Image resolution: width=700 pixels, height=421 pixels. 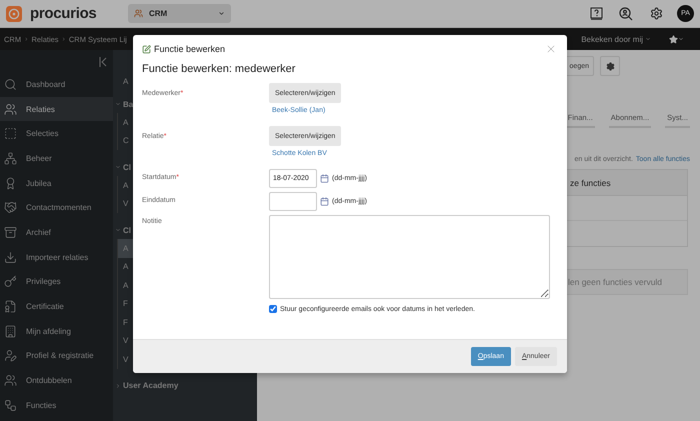 What do you see at coordinates (616, 39) in the screenshot?
I see `recently-viewed-menu: Bekeken door mij` at bounding box center [616, 39].